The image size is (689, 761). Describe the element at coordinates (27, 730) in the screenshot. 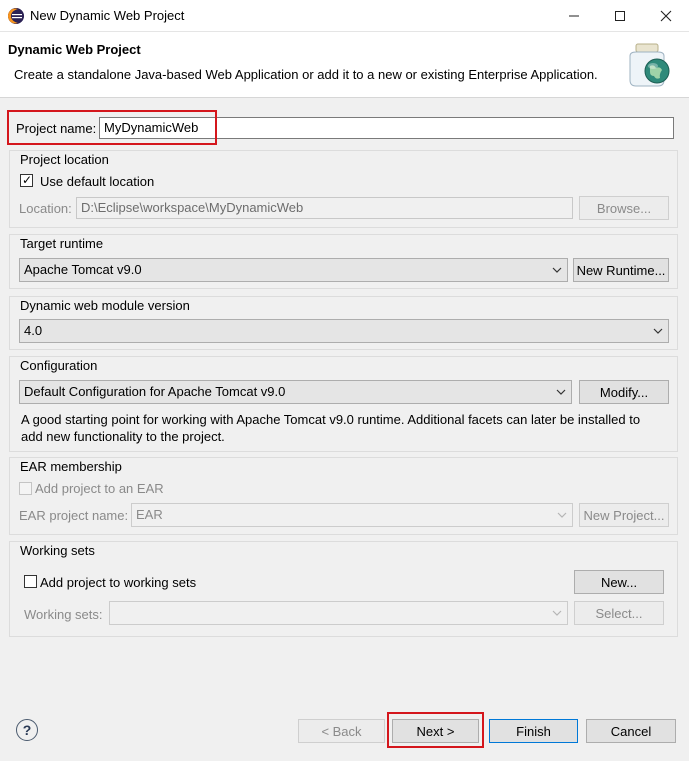

I see `help-icon: ?` at that location.